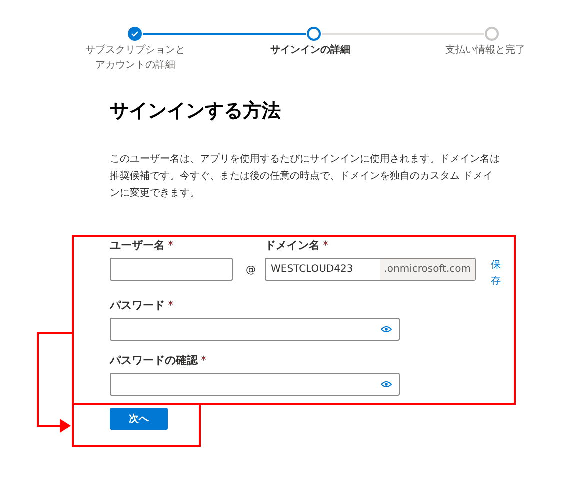 The width and height of the screenshot is (581, 484). What do you see at coordinates (154, 361) in the screenshot?
I see `field-label: パスワードの確認` at bounding box center [154, 361].